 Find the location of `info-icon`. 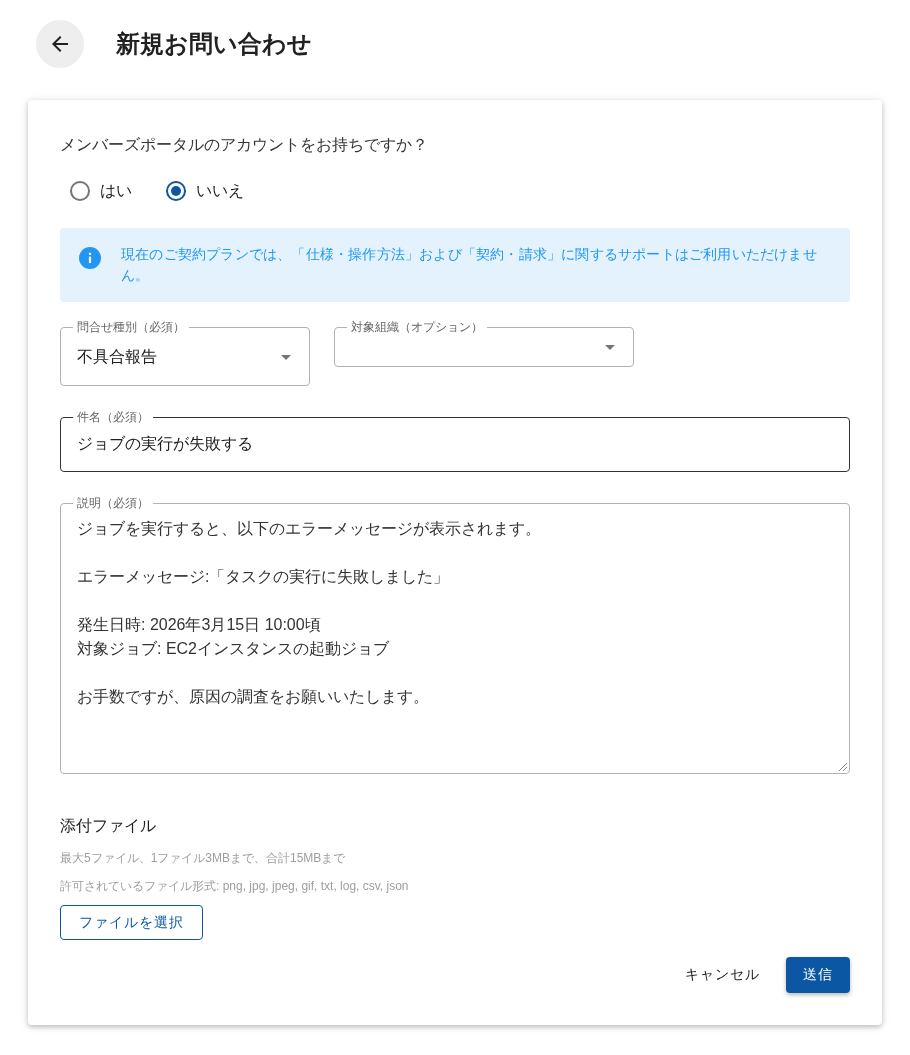

info-icon is located at coordinates (90, 258).